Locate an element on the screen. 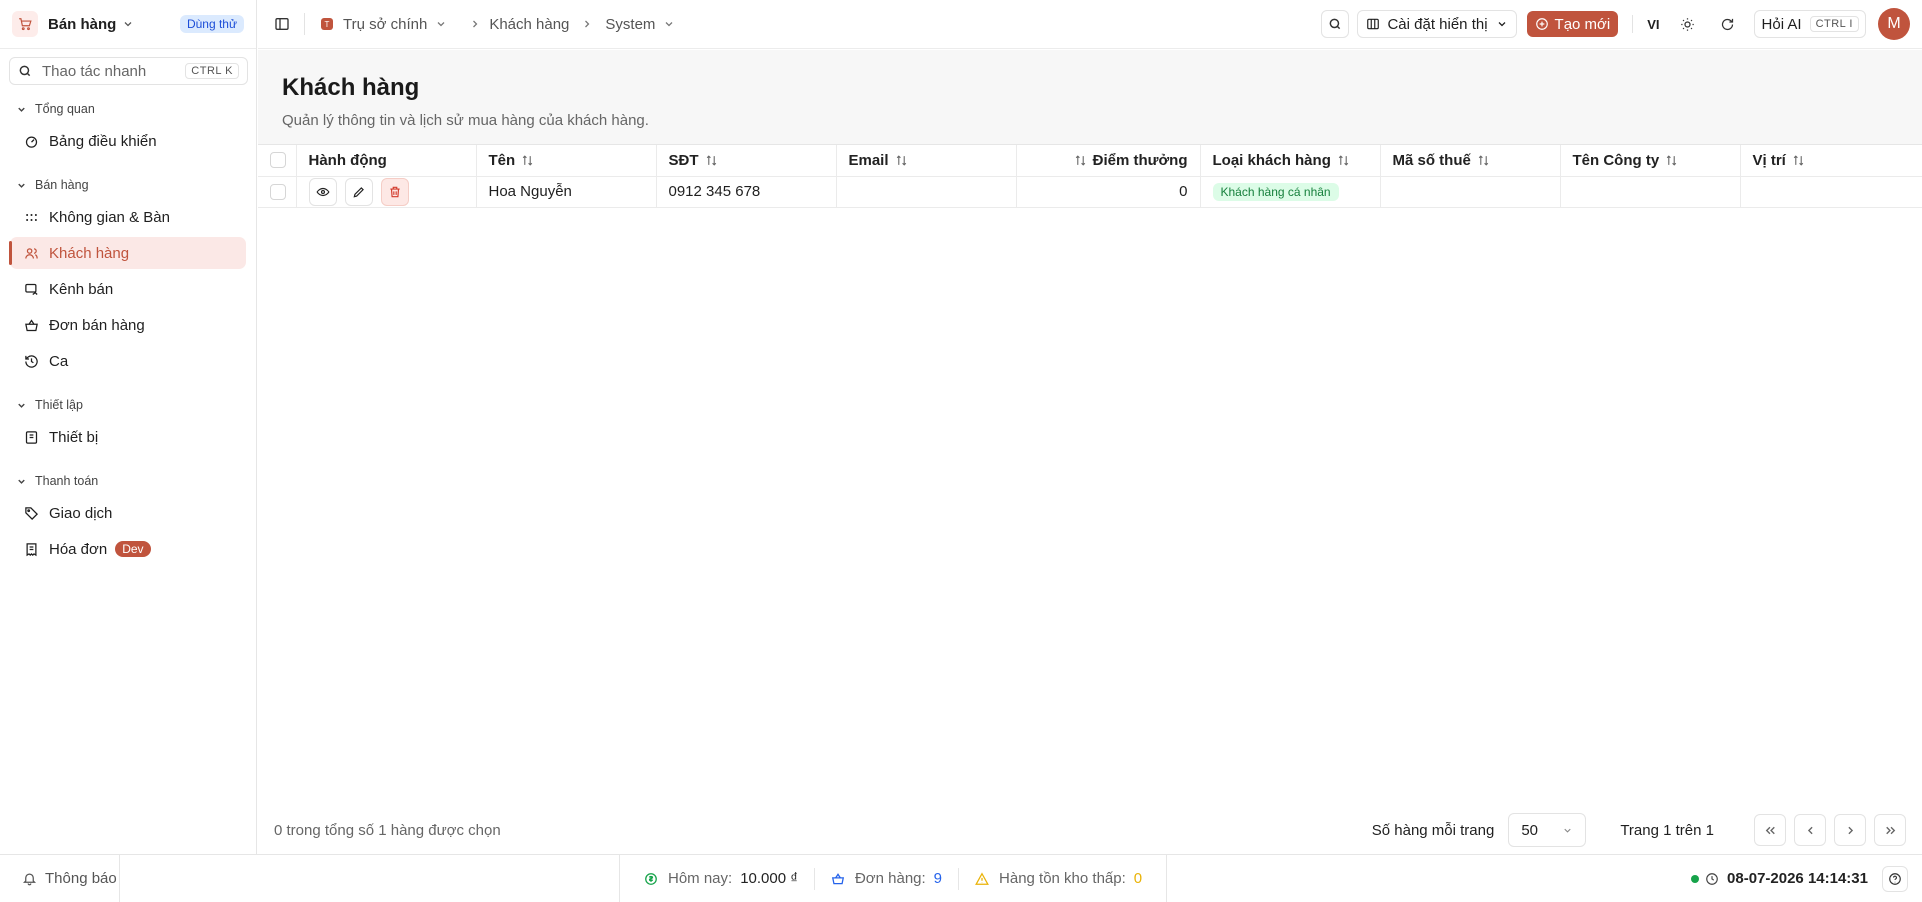  quick-action-search: Thao tác nhanh CTRL K is located at coordinates (128, 71).